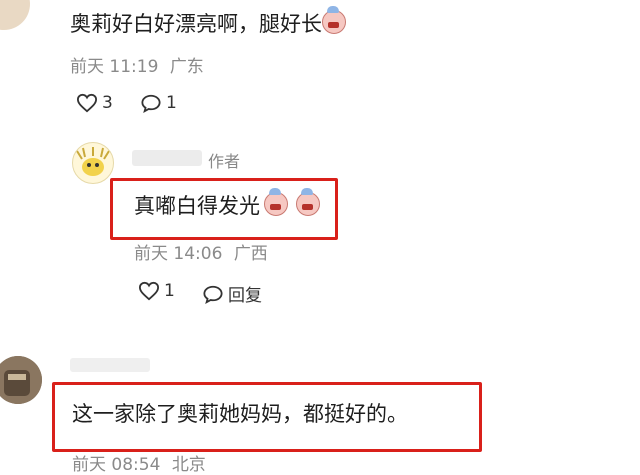  What do you see at coordinates (114, 67) in the screenshot?
I see `comment-time: 前天 11:19` at bounding box center [114, 67].